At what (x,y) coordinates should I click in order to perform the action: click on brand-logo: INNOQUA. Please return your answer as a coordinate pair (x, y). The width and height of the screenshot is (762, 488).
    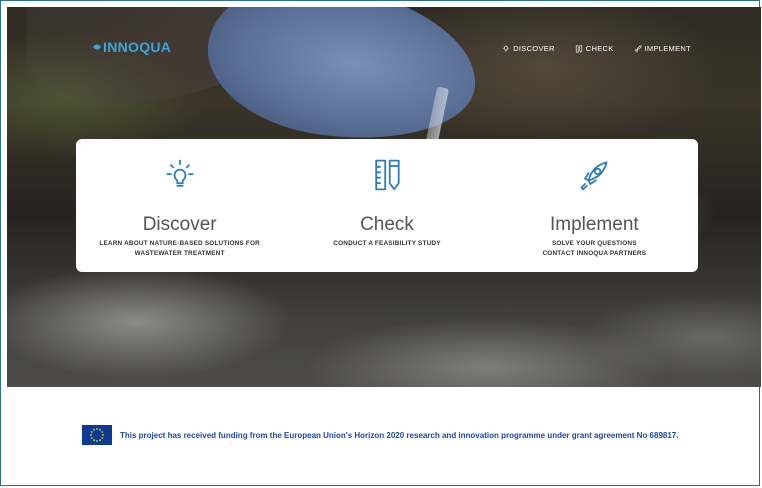
    Looking at the image, I should click on (131, 47).